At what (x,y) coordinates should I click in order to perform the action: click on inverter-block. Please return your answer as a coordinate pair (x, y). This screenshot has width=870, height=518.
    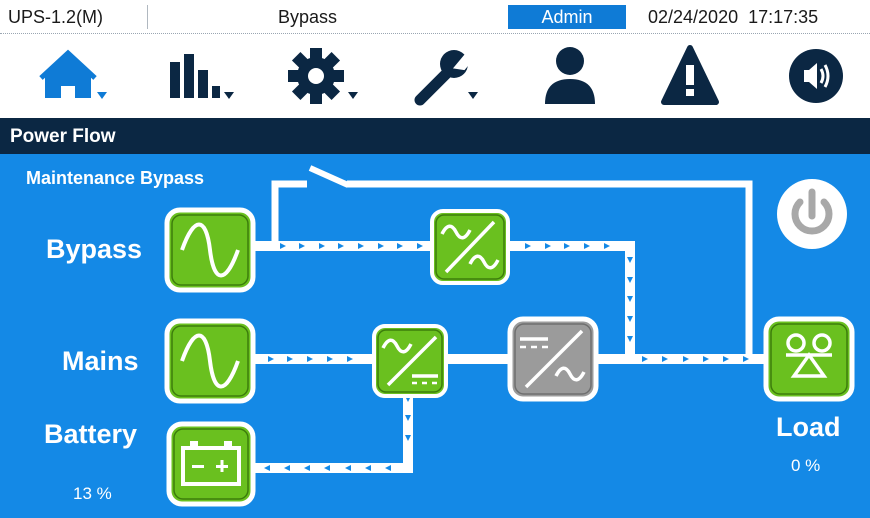
    Looking at the image, I should click on (553, 359).